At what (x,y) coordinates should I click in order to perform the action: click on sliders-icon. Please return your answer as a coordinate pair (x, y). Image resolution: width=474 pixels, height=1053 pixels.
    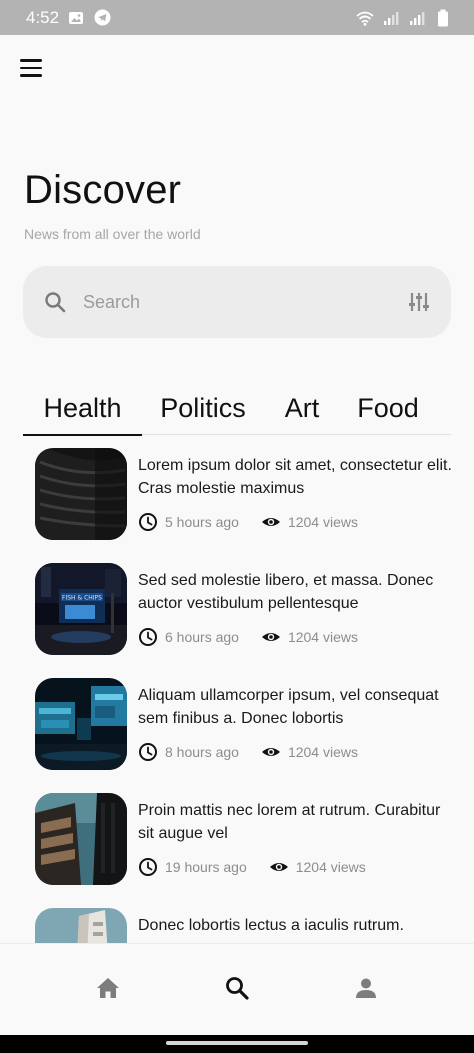
    Looking at the image, I should click on (419, 302).